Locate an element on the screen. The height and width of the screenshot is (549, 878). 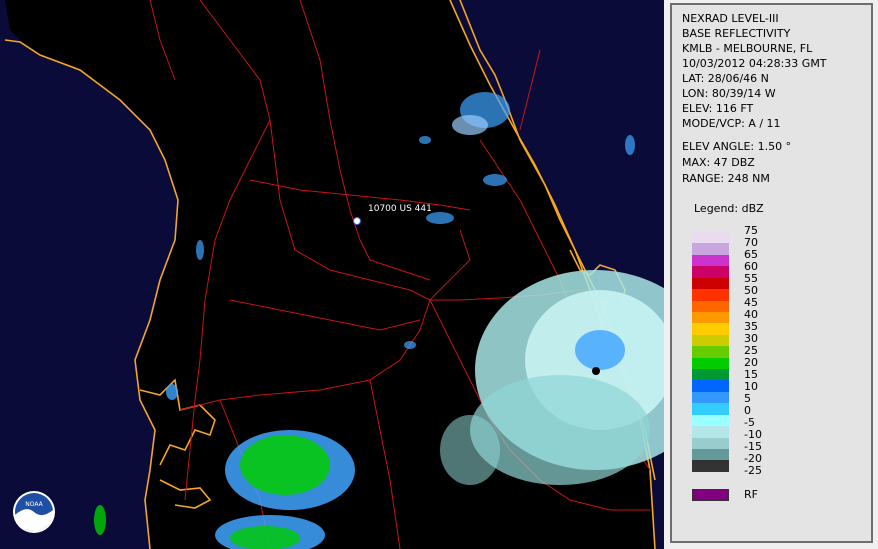
noaa-logo-text: NOAA is located at coordinates (34, 504).